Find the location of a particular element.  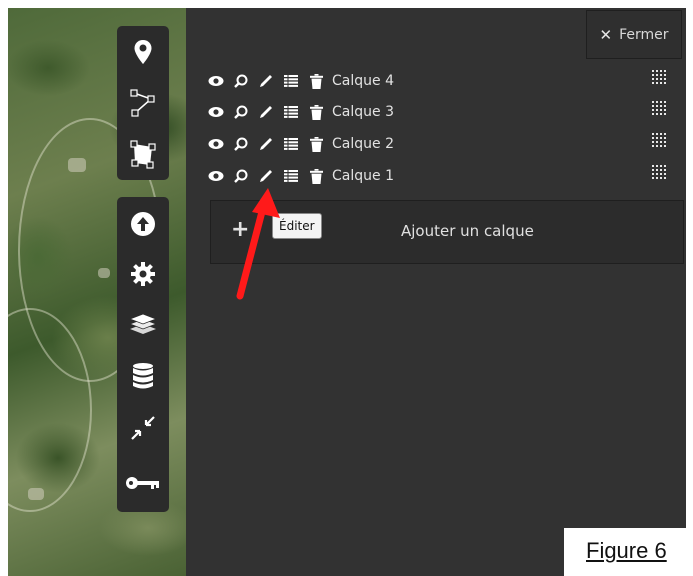

polyline-icon is located at coordinates (143, 102).